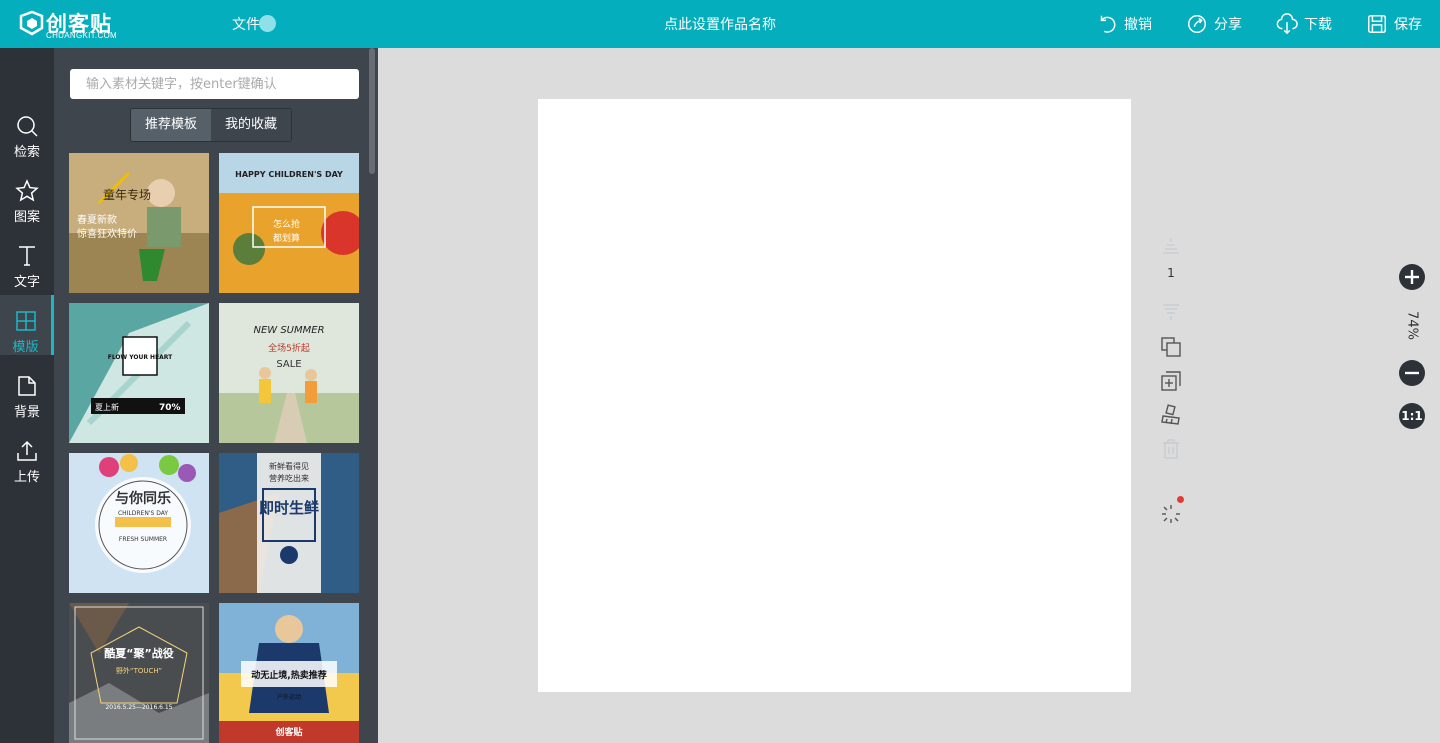 The image size is (1440, 743). I want to click on upload-icon, so click(27, 450).